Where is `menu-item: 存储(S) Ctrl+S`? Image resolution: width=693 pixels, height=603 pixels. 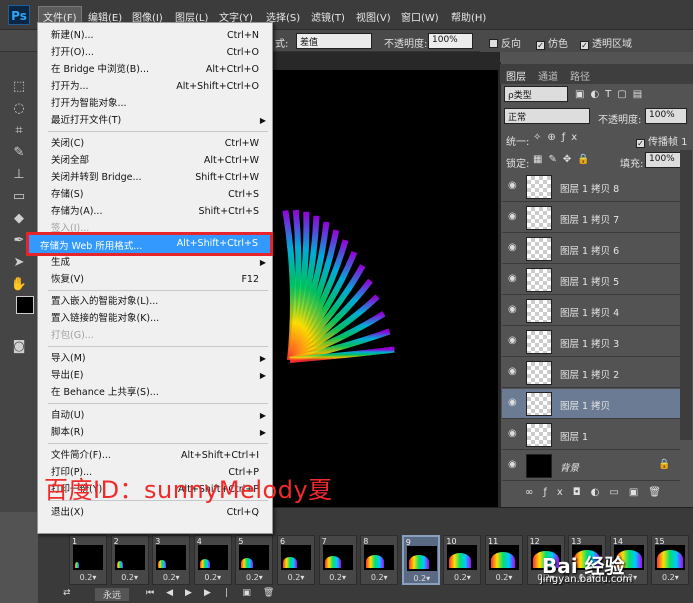
menu-item: 存储(S) Ctrl+S is located at coordinates (155, 194).